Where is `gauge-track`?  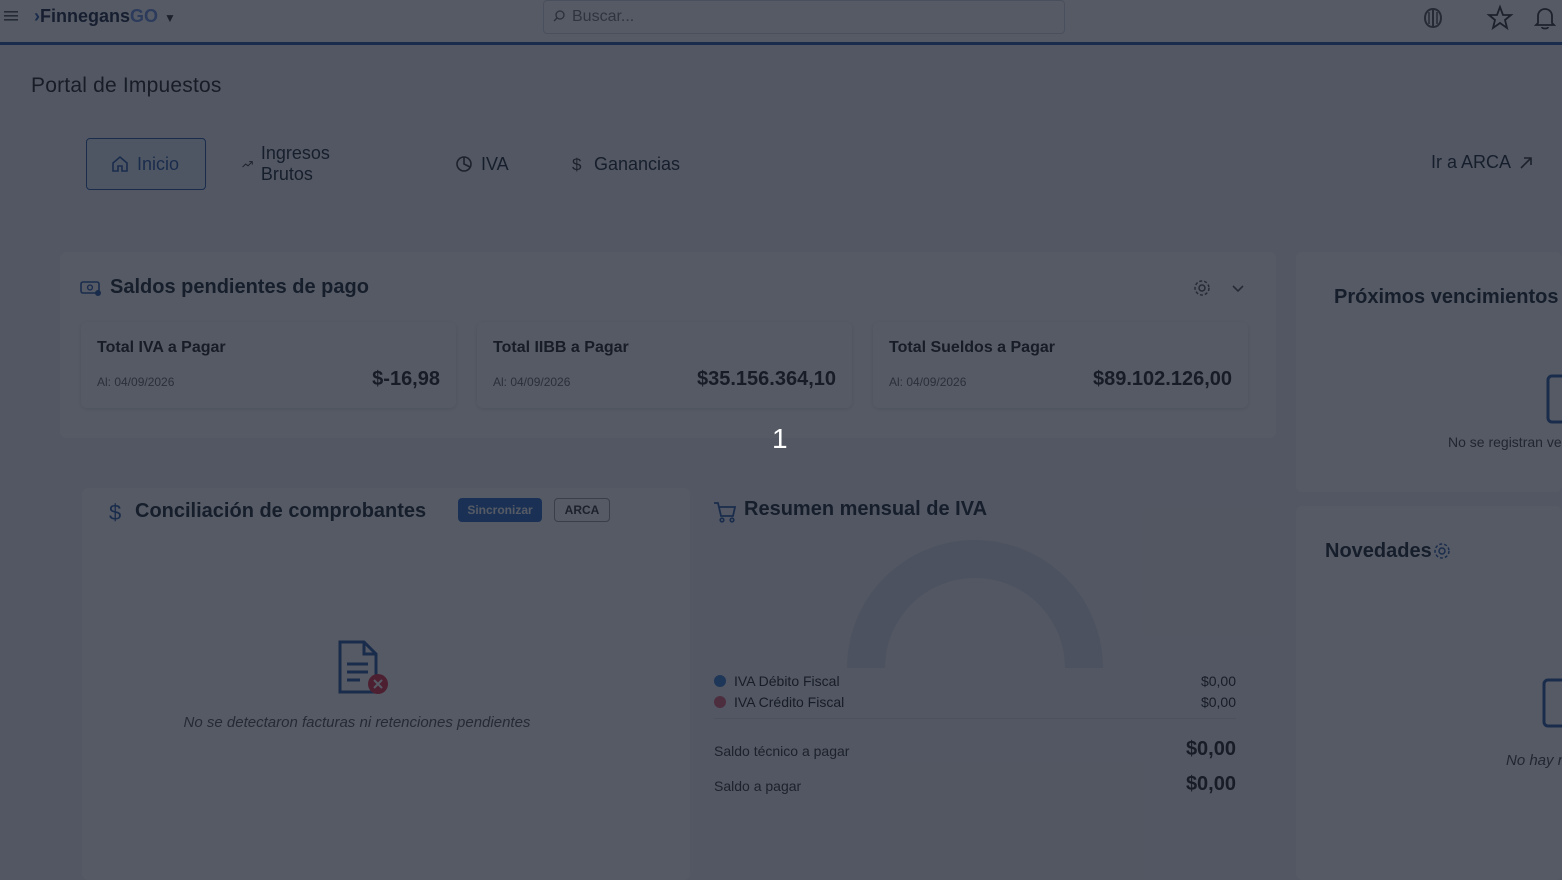 gauge-track is located at coordinates (975, 604).